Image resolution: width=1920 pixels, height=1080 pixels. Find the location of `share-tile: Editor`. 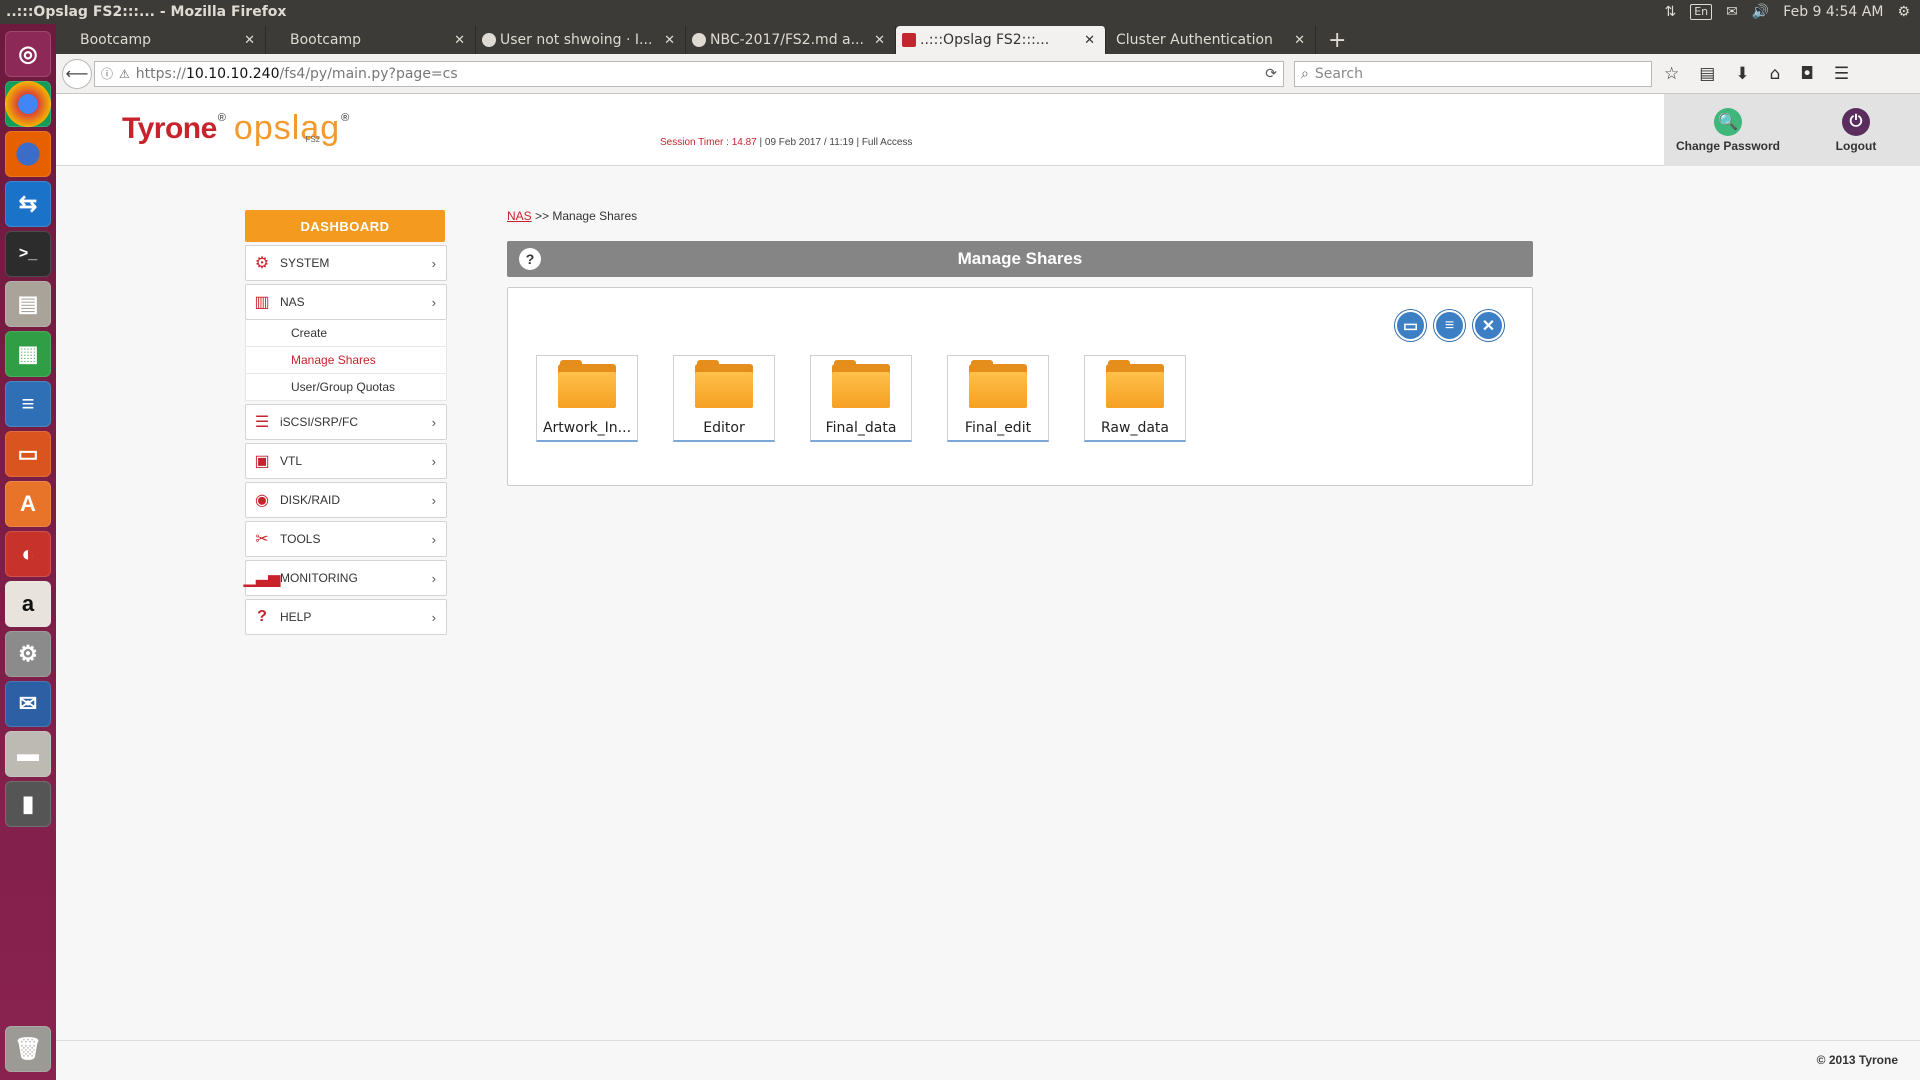

share-tile: Editor is located at coordinates (724, 398).